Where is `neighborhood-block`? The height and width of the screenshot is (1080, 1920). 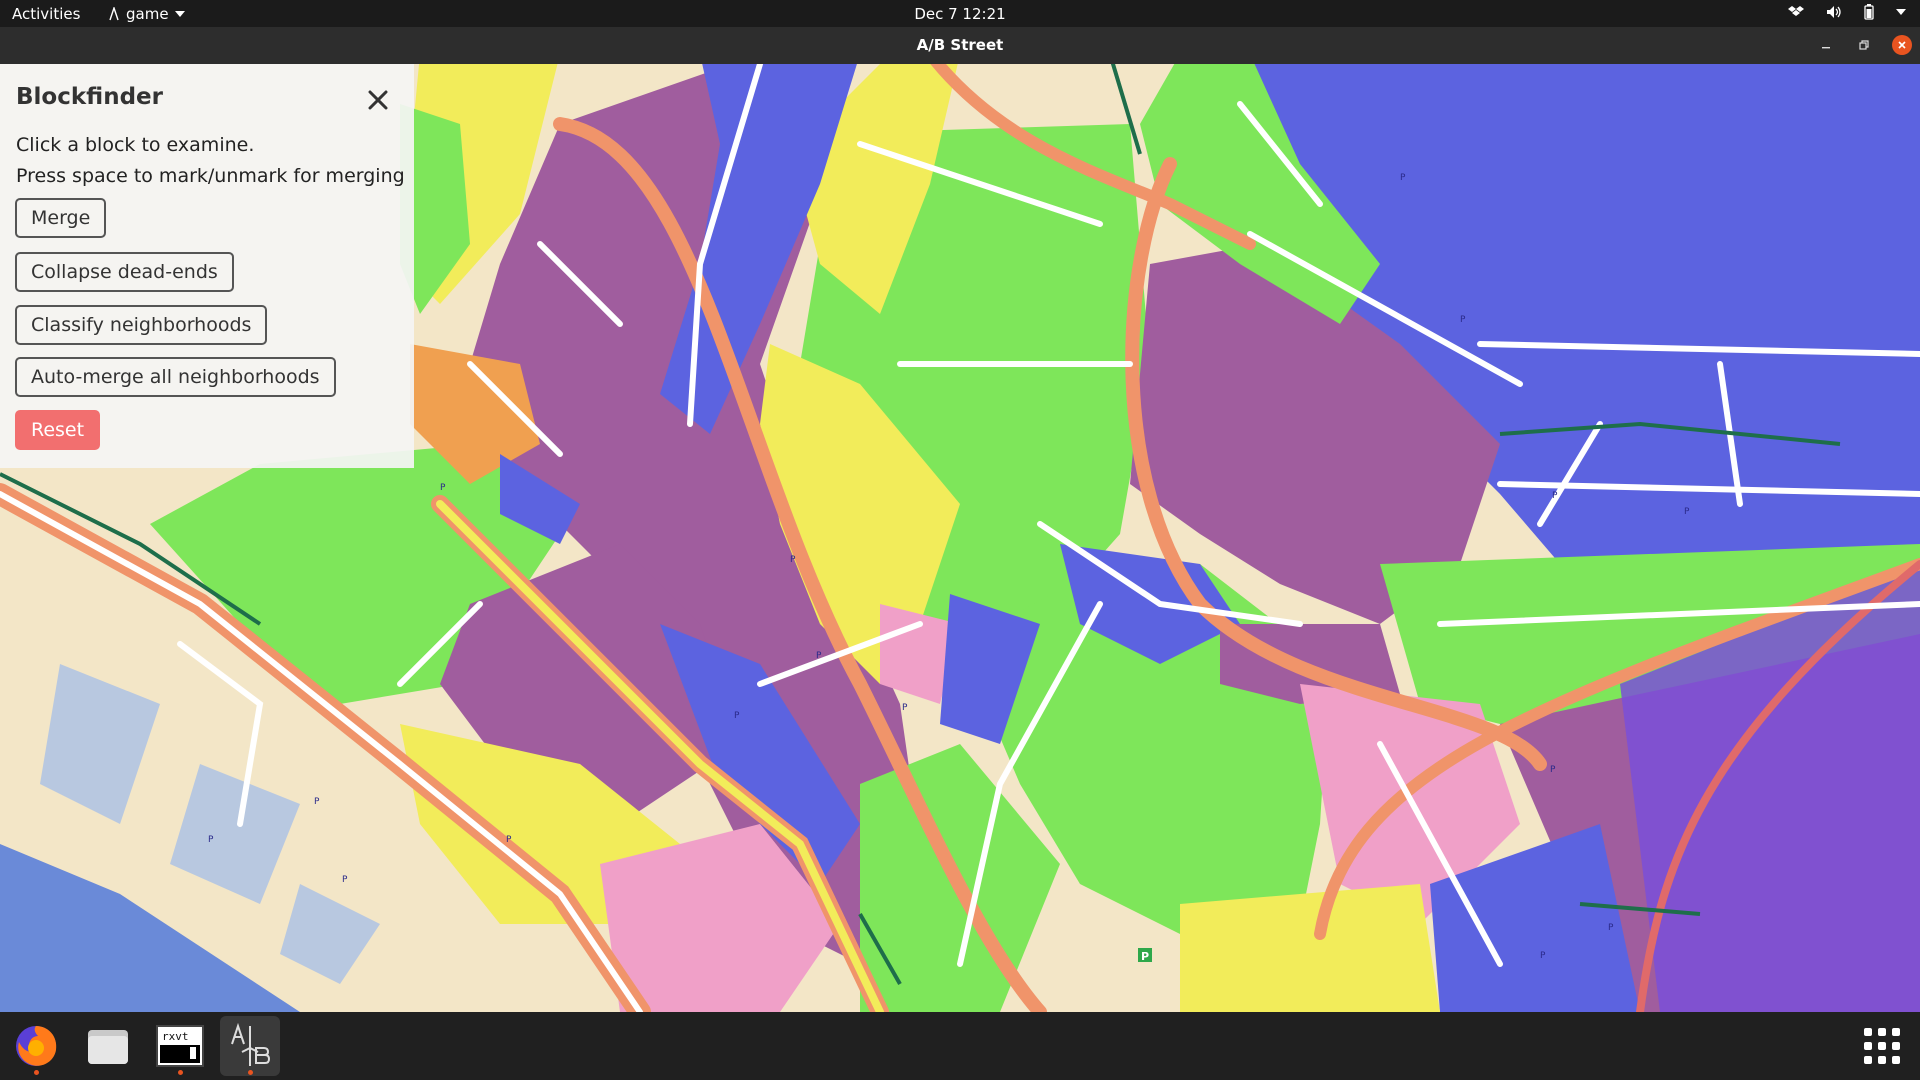 neighborhood-block is located at coordinates (1310, 948).